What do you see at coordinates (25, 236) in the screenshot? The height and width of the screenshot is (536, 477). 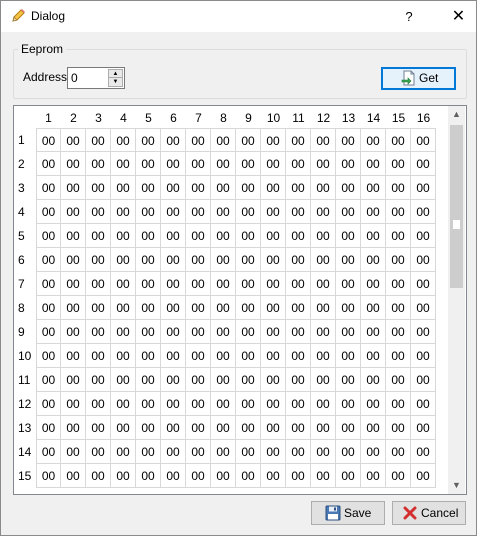 I see `row-header: 5` at bounding box center [25, 236].